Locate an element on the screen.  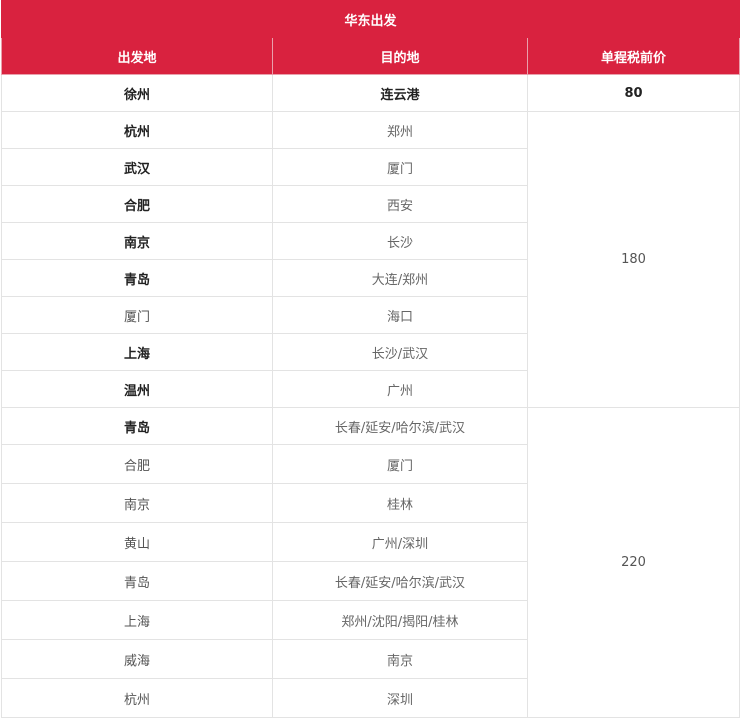
price-cell: 220 is located at coordinates (633, 562).